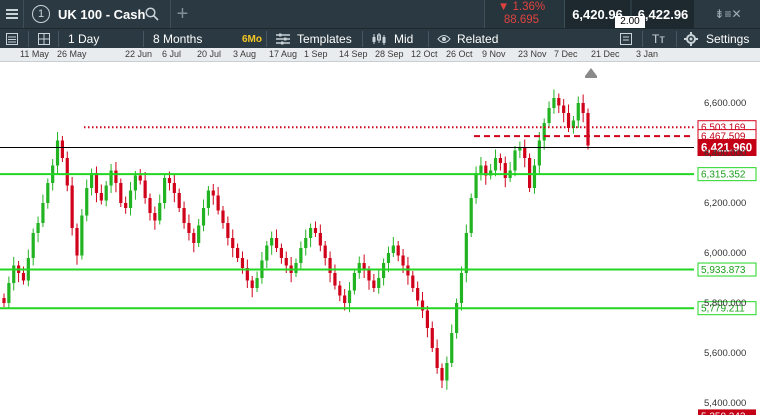 The height and width of the screenshot is (420, 760). I want to click on window-controls: ⇟ ≡ ✕, so click(728, 14).